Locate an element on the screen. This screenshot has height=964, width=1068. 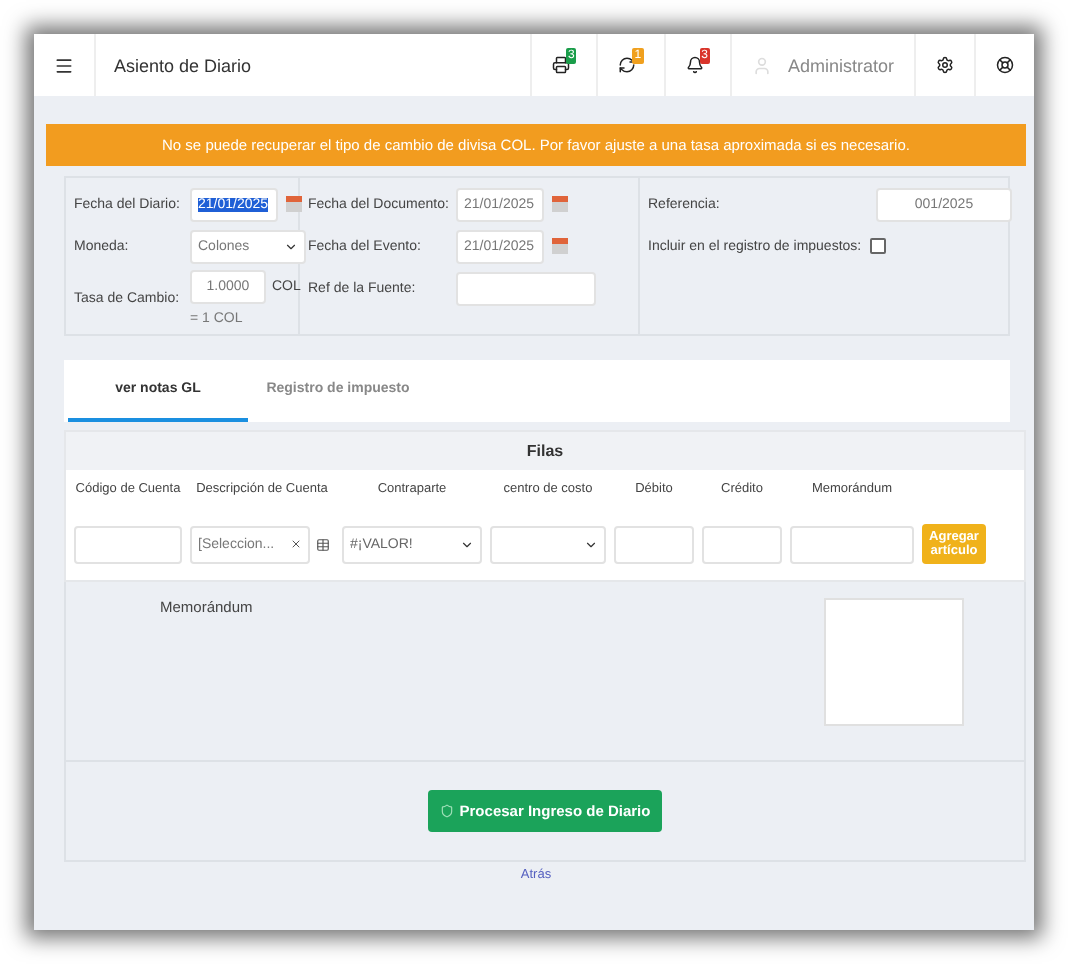
shield-icon is located at coordinates (446, 811).